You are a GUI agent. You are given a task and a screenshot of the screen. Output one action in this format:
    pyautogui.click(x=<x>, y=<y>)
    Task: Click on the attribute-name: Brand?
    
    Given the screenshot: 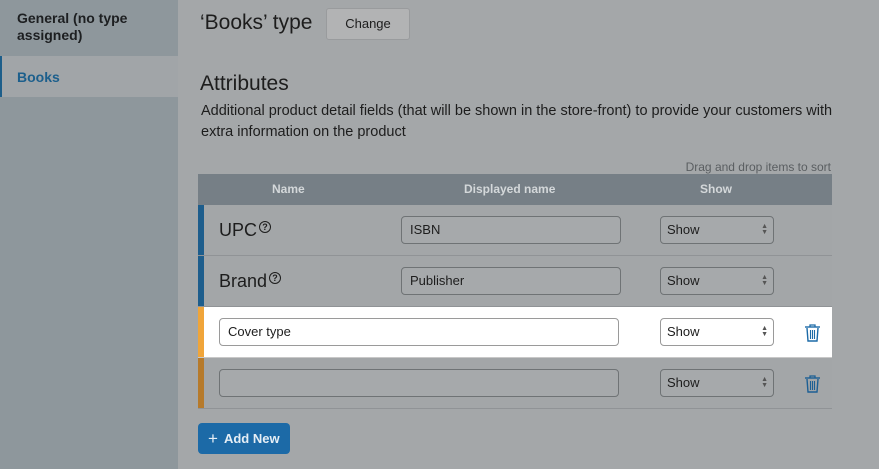 What is the action you would take?
    pyautogui.click(x=250, y=281)
    